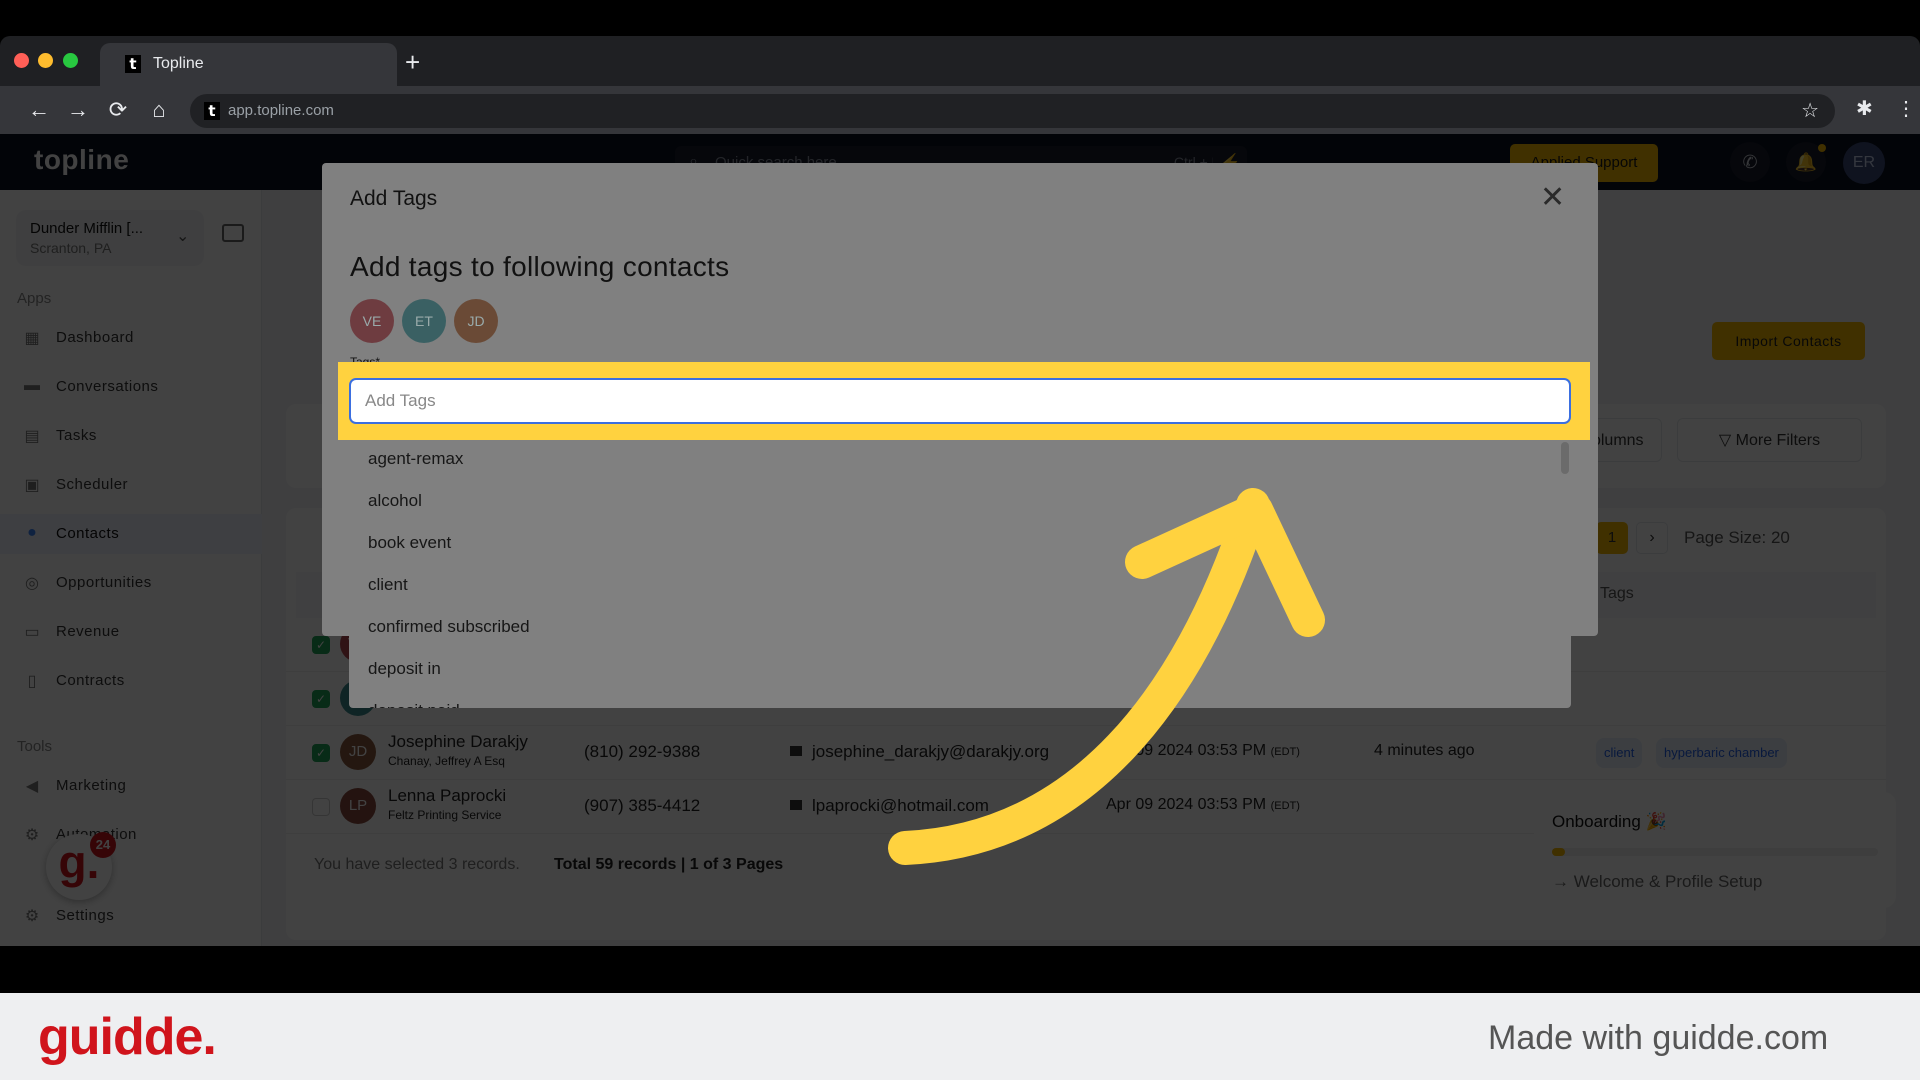  What do you see at coordinates (372, 321) in the screenshot?
I see `contact-avatar-chip: VE` at bounding box center [372, 321].